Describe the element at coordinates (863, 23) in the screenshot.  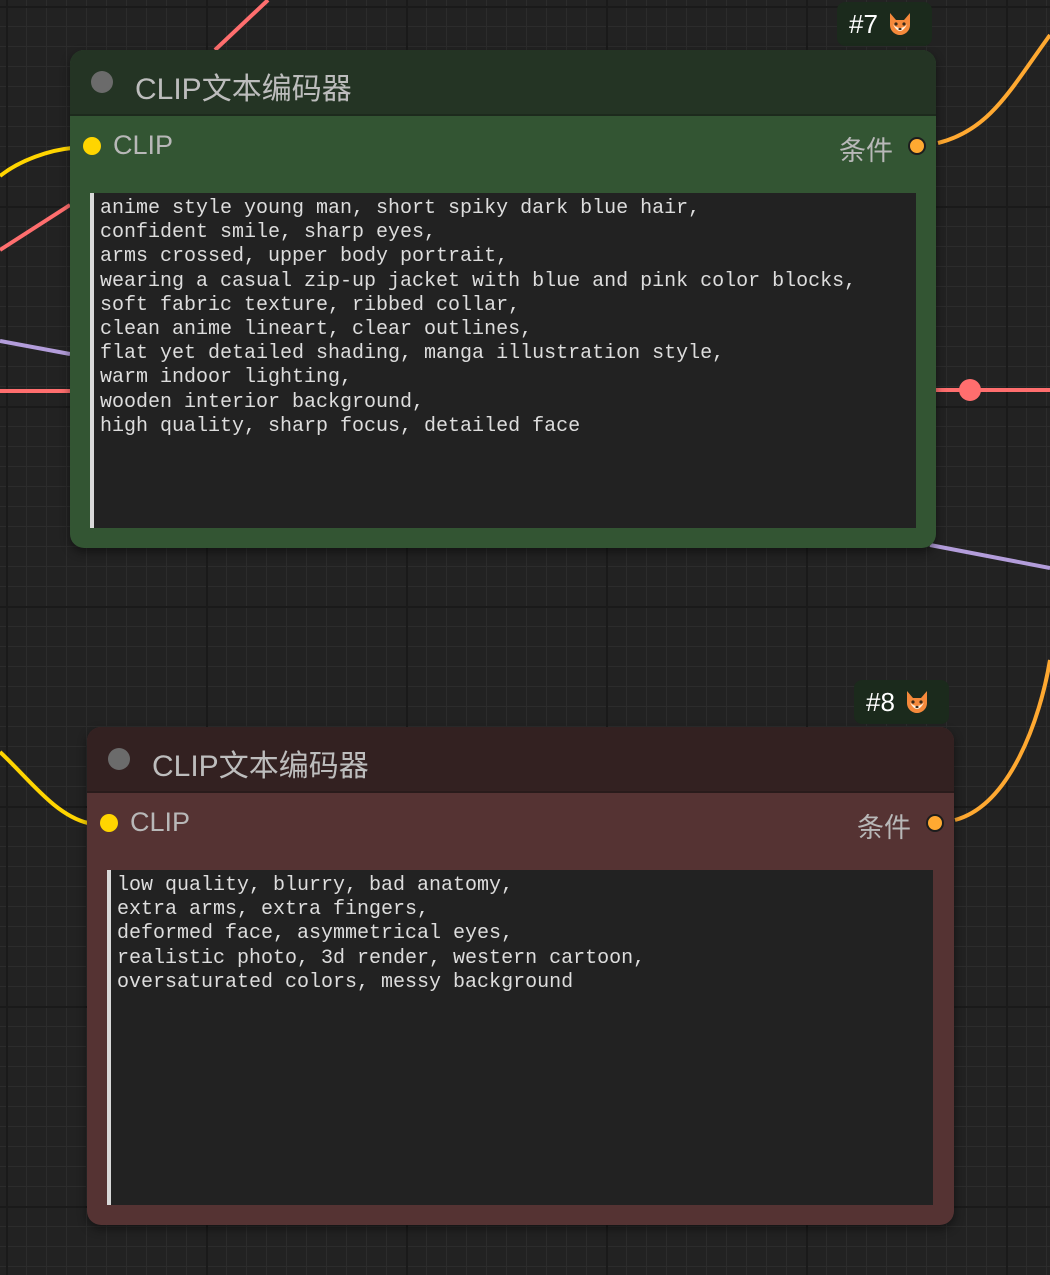
I see `node-id-label: #7` at that location.